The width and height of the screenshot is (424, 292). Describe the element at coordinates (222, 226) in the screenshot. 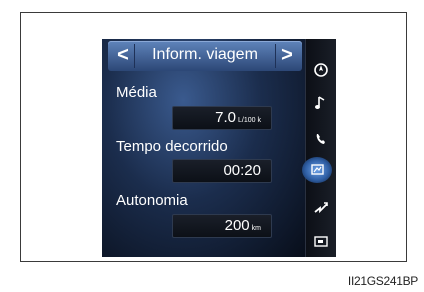

I see `range-value-box: 200 km` at that location.